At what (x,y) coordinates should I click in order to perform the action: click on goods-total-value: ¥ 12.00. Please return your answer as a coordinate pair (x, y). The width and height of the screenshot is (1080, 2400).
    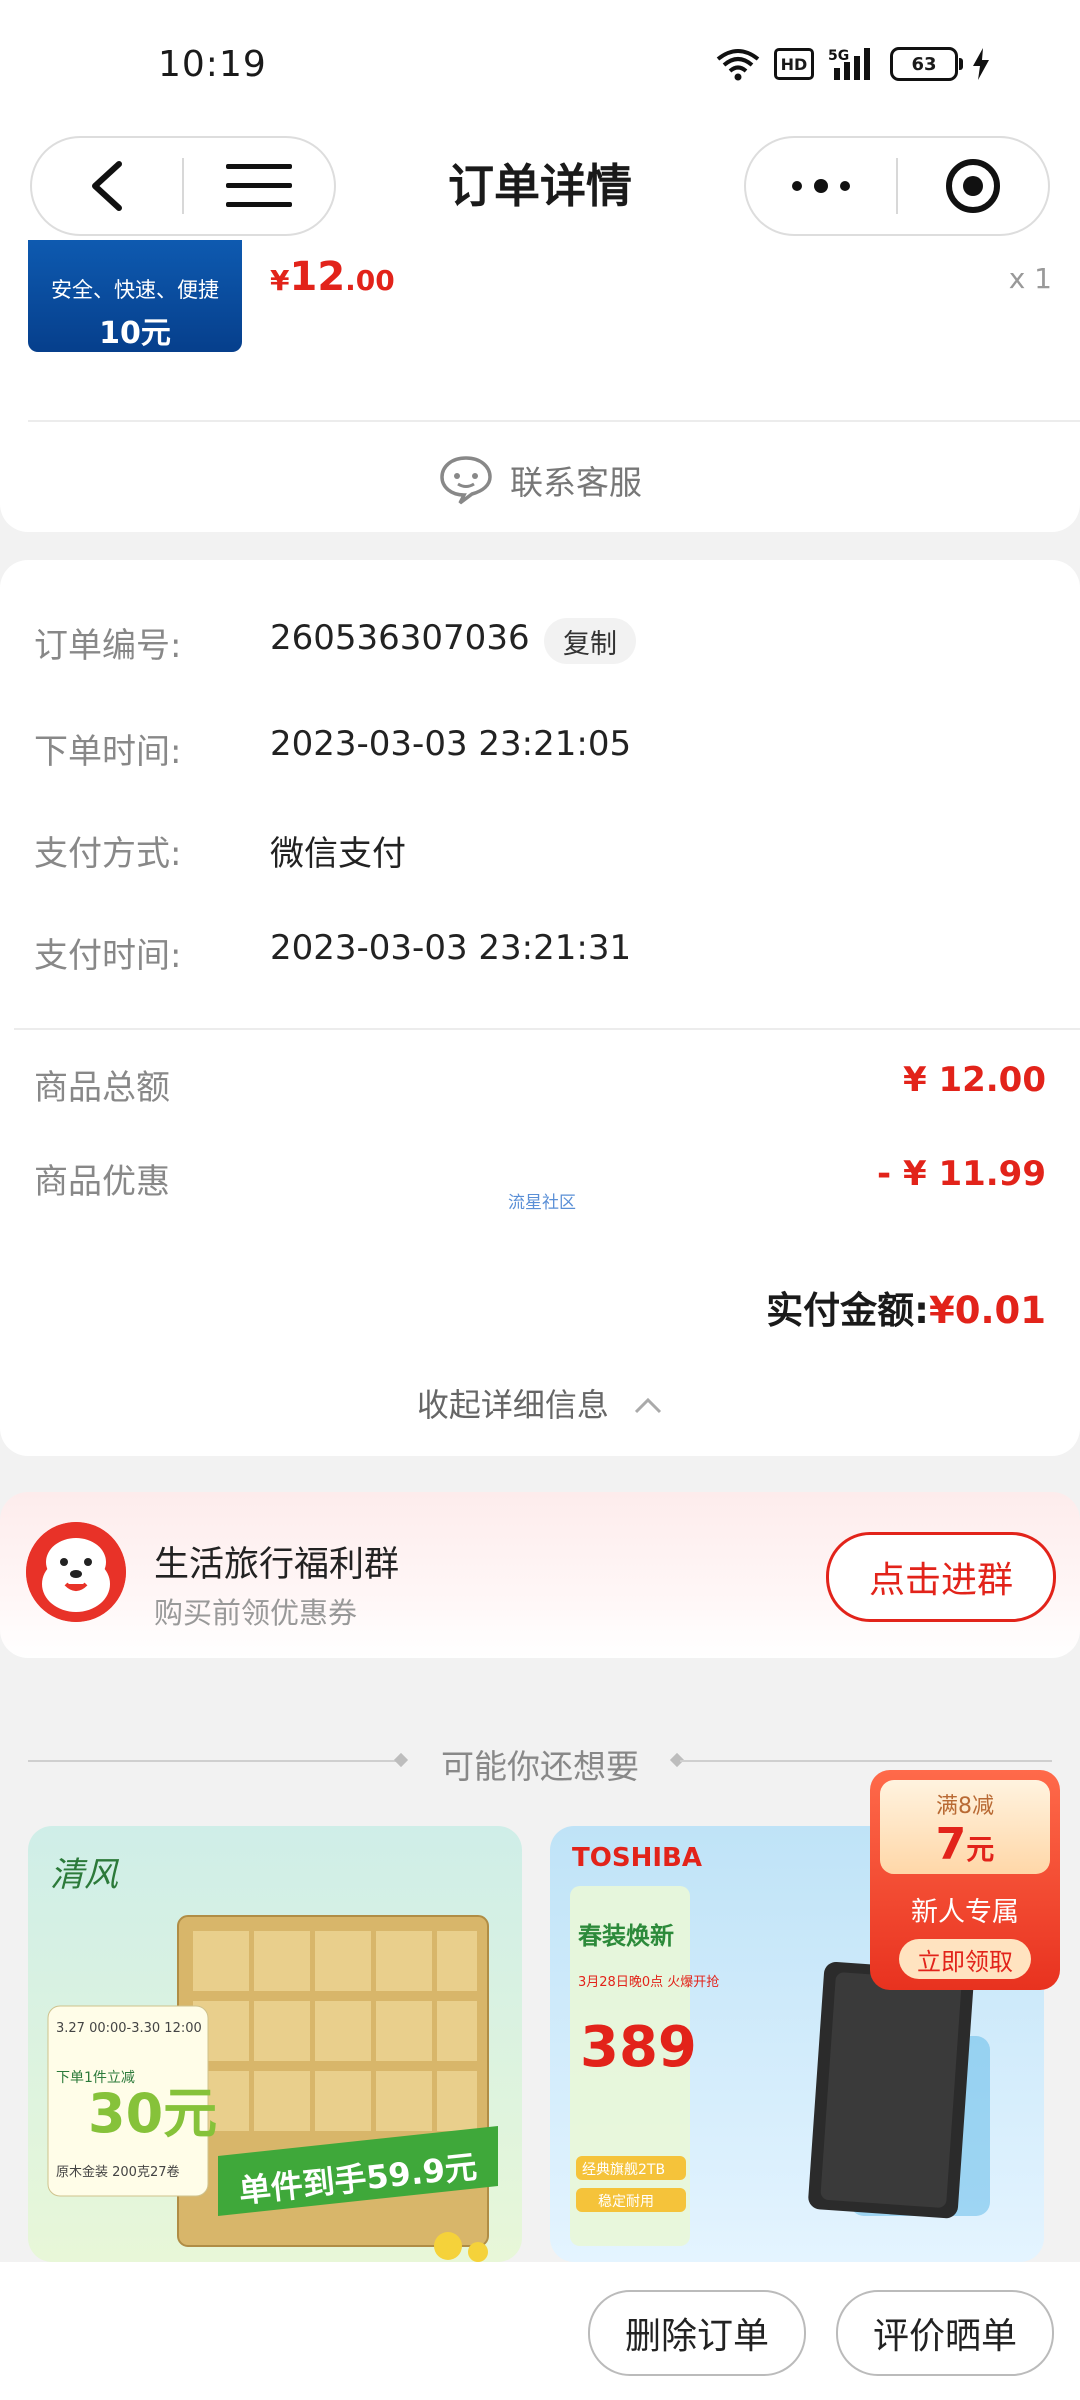
    Looking at the image, I should click on (974, 1080).